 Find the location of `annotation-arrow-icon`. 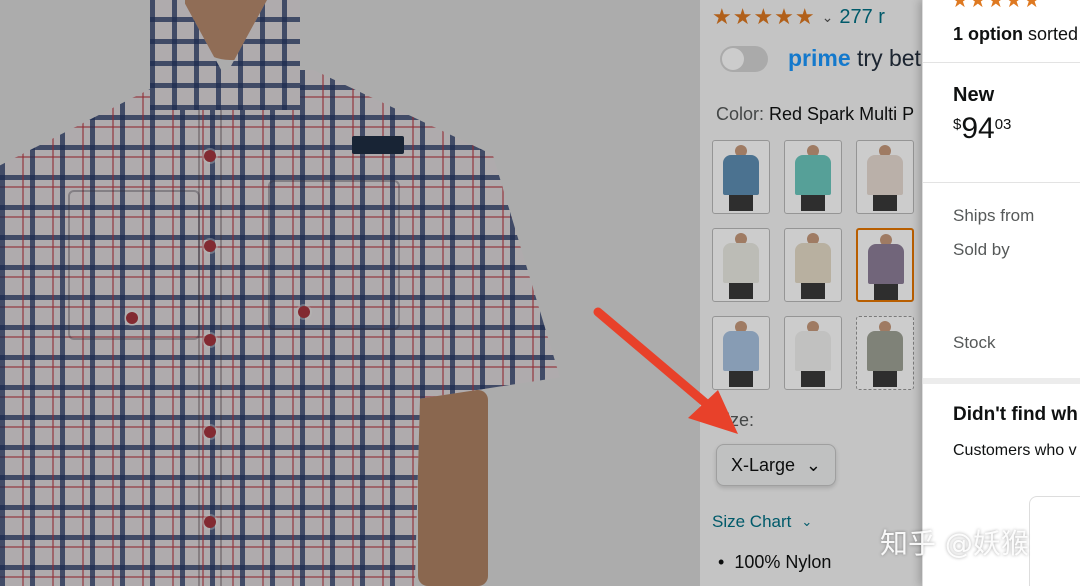

annotation-arrow-icon is located at coordinates (665, 370).